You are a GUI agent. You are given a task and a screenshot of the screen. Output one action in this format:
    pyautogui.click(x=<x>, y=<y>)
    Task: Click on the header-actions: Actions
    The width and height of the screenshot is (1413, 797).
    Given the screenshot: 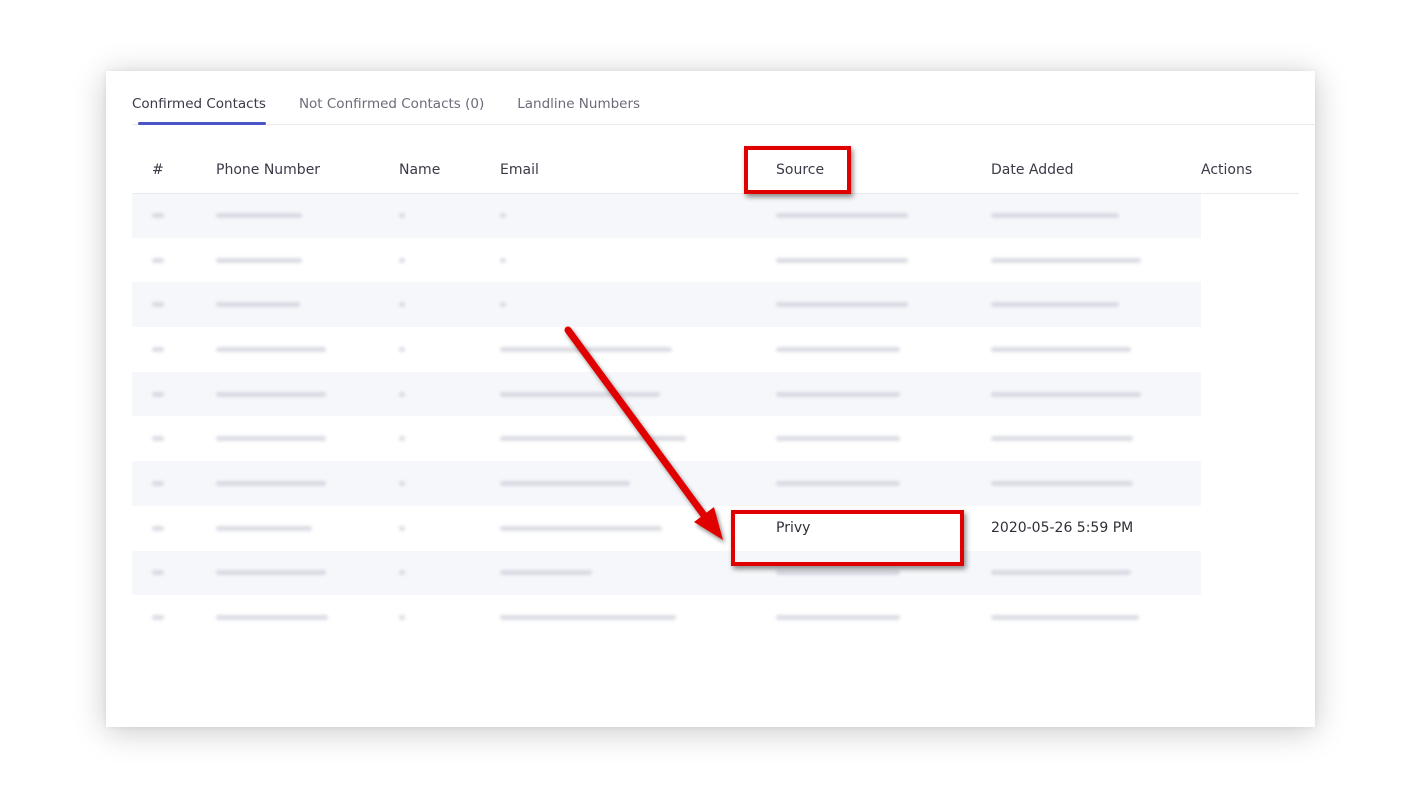 What is the action you would take?
    pyautogui.click(x=1250, y=170)
    